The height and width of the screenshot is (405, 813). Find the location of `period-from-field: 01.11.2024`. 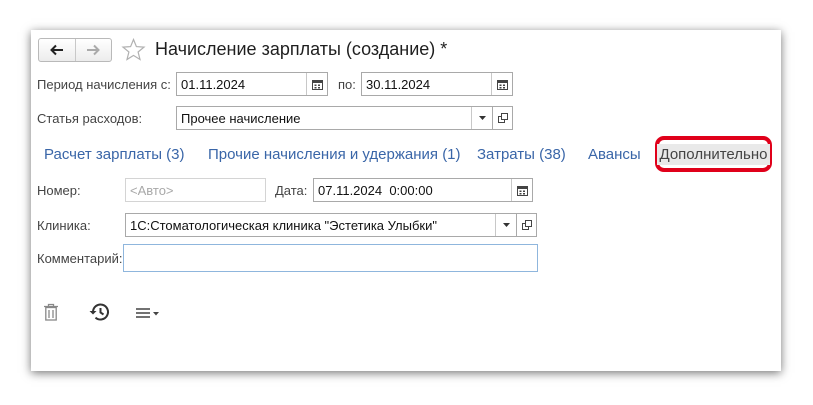

period-from-field: 01.11.2024 is located at coordinates (252, 84).